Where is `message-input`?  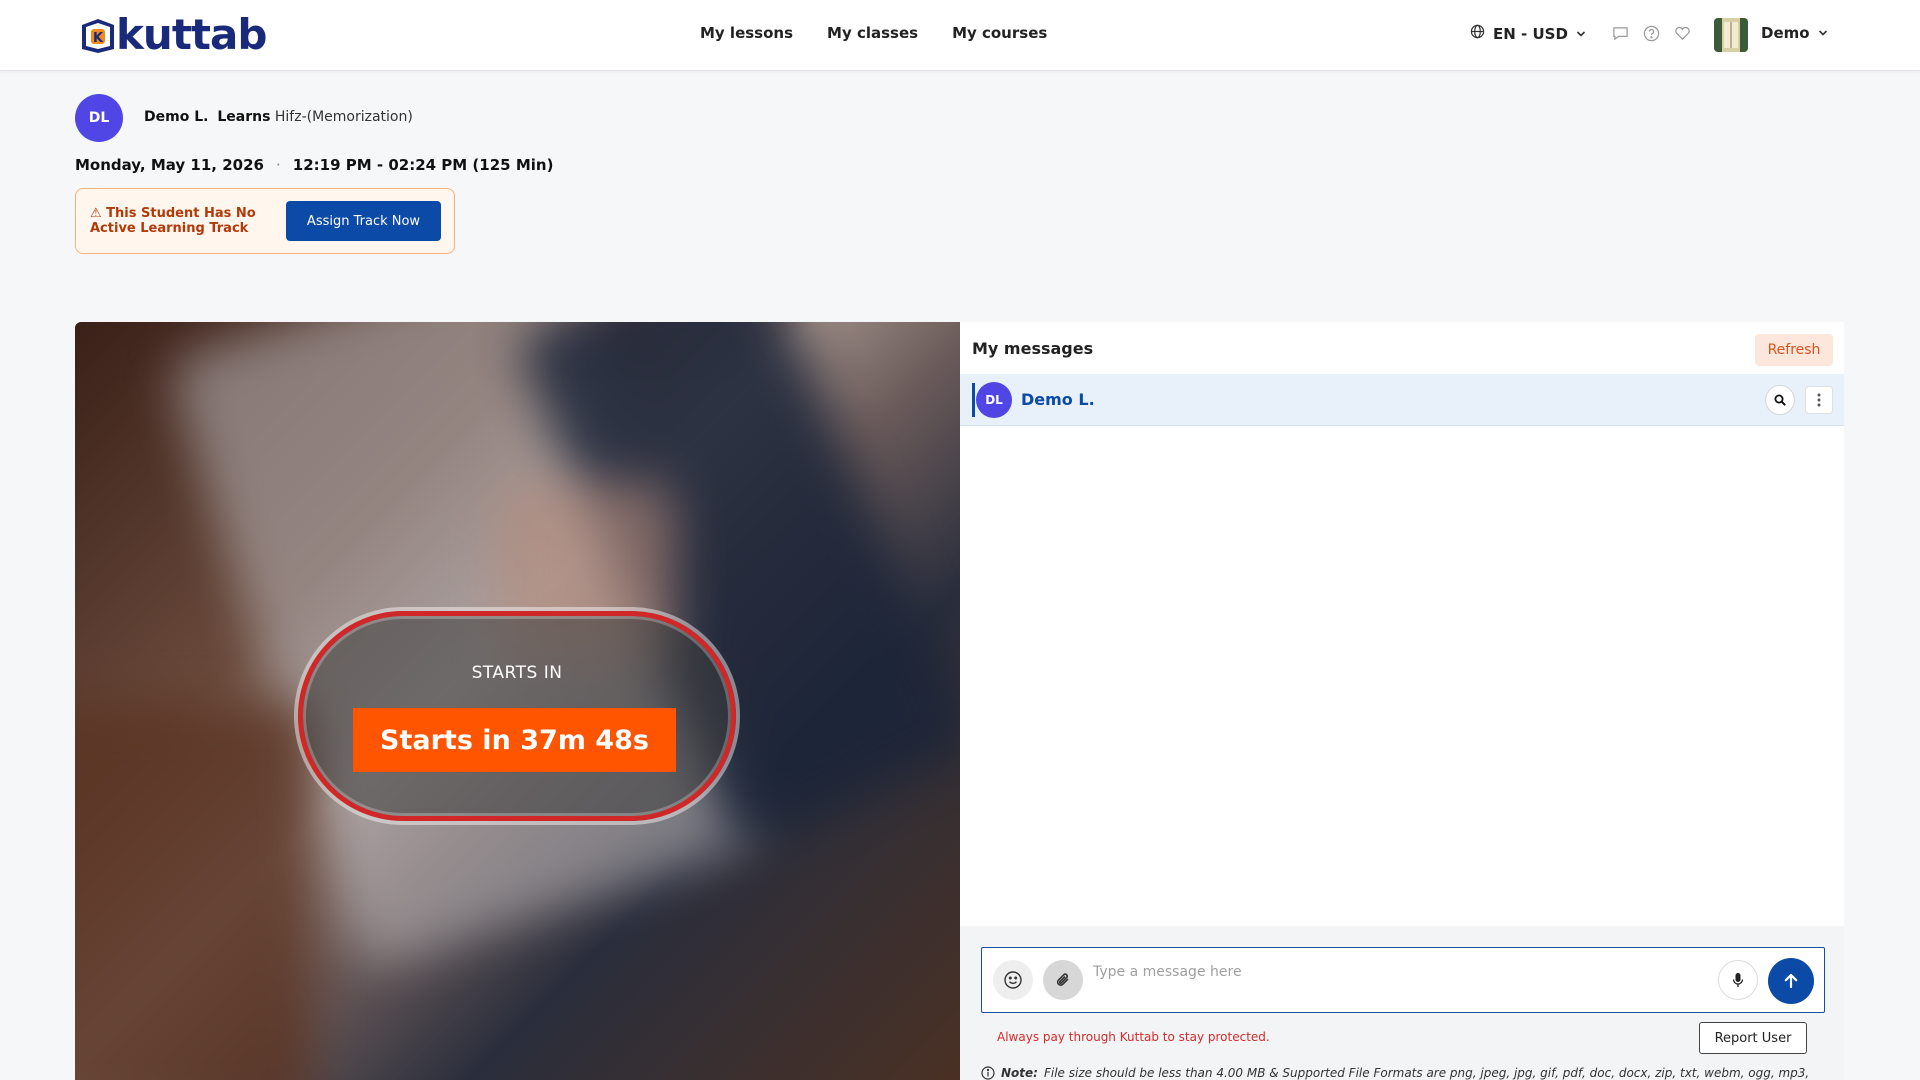 message-input is located at coordinates (1393, 972).